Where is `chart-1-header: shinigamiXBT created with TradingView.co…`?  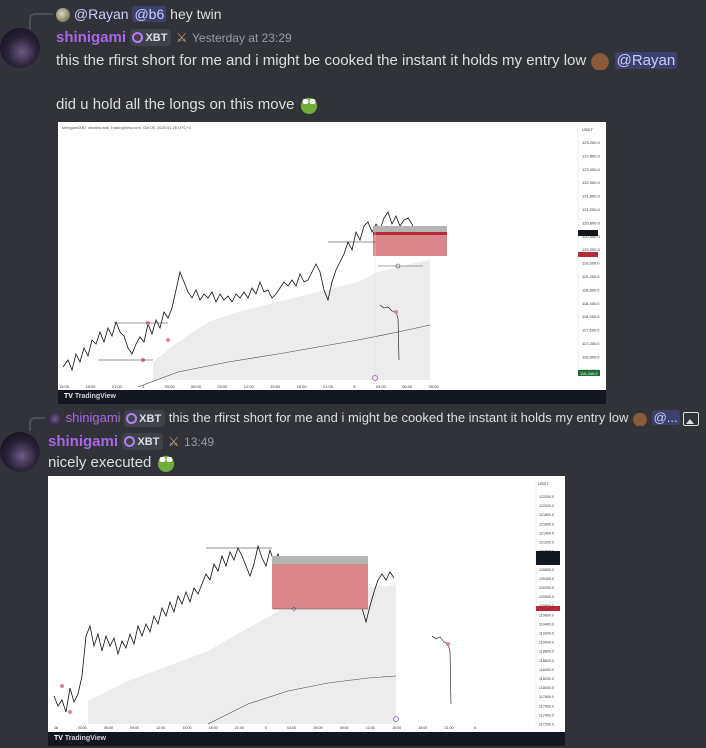
chart-1-header: shinigamiXBT created with TradingView.co… is located at coordinates (127, 127).